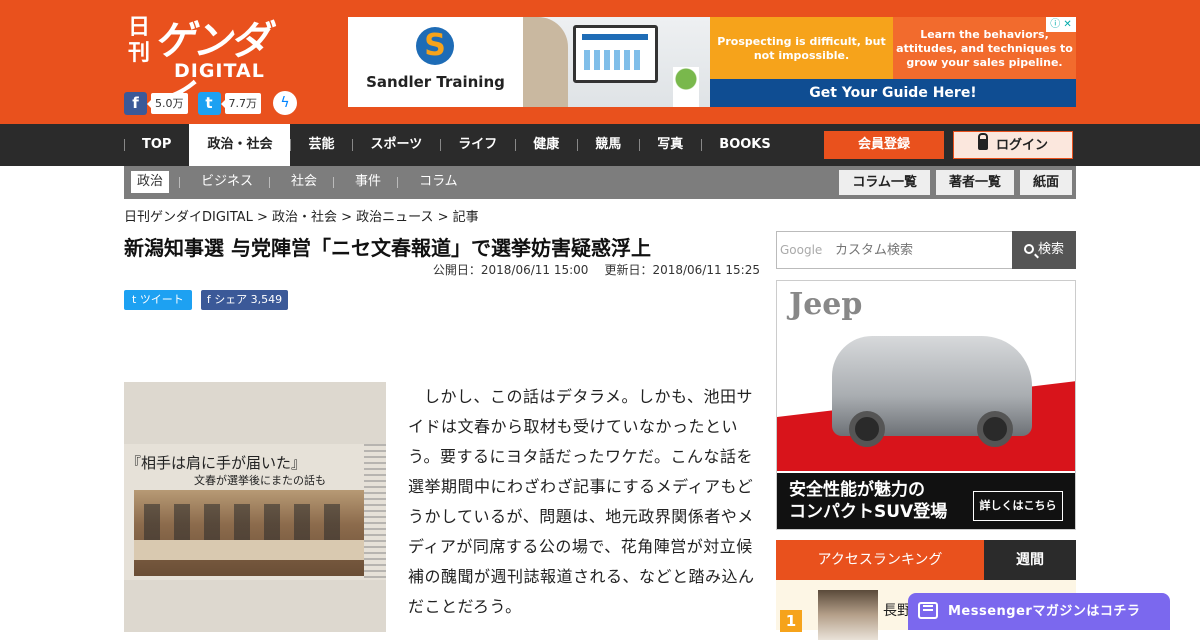  I want to click on ad-advertiser-block: S Sandler Training, so click(435, 62).